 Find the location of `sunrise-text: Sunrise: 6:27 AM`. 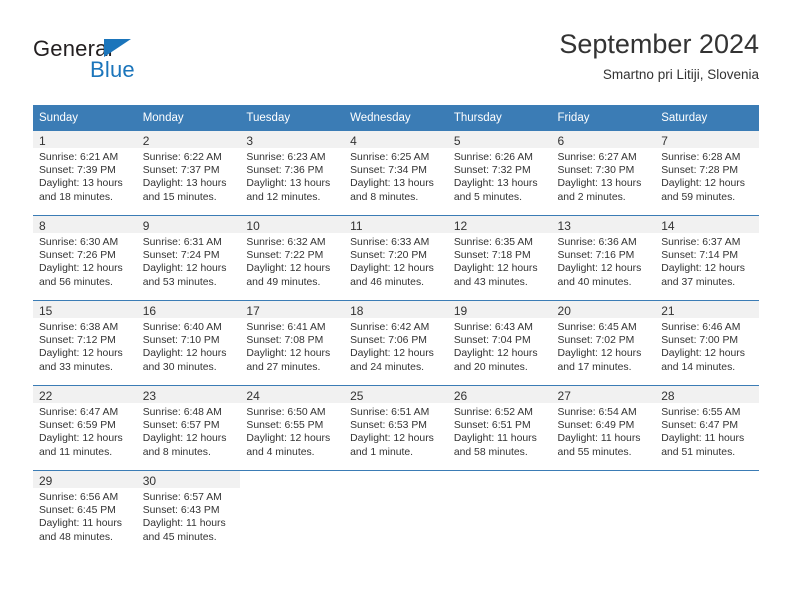

sunrise-text: Sunrise: 6:27 AM is located at coordinates (597, 157).